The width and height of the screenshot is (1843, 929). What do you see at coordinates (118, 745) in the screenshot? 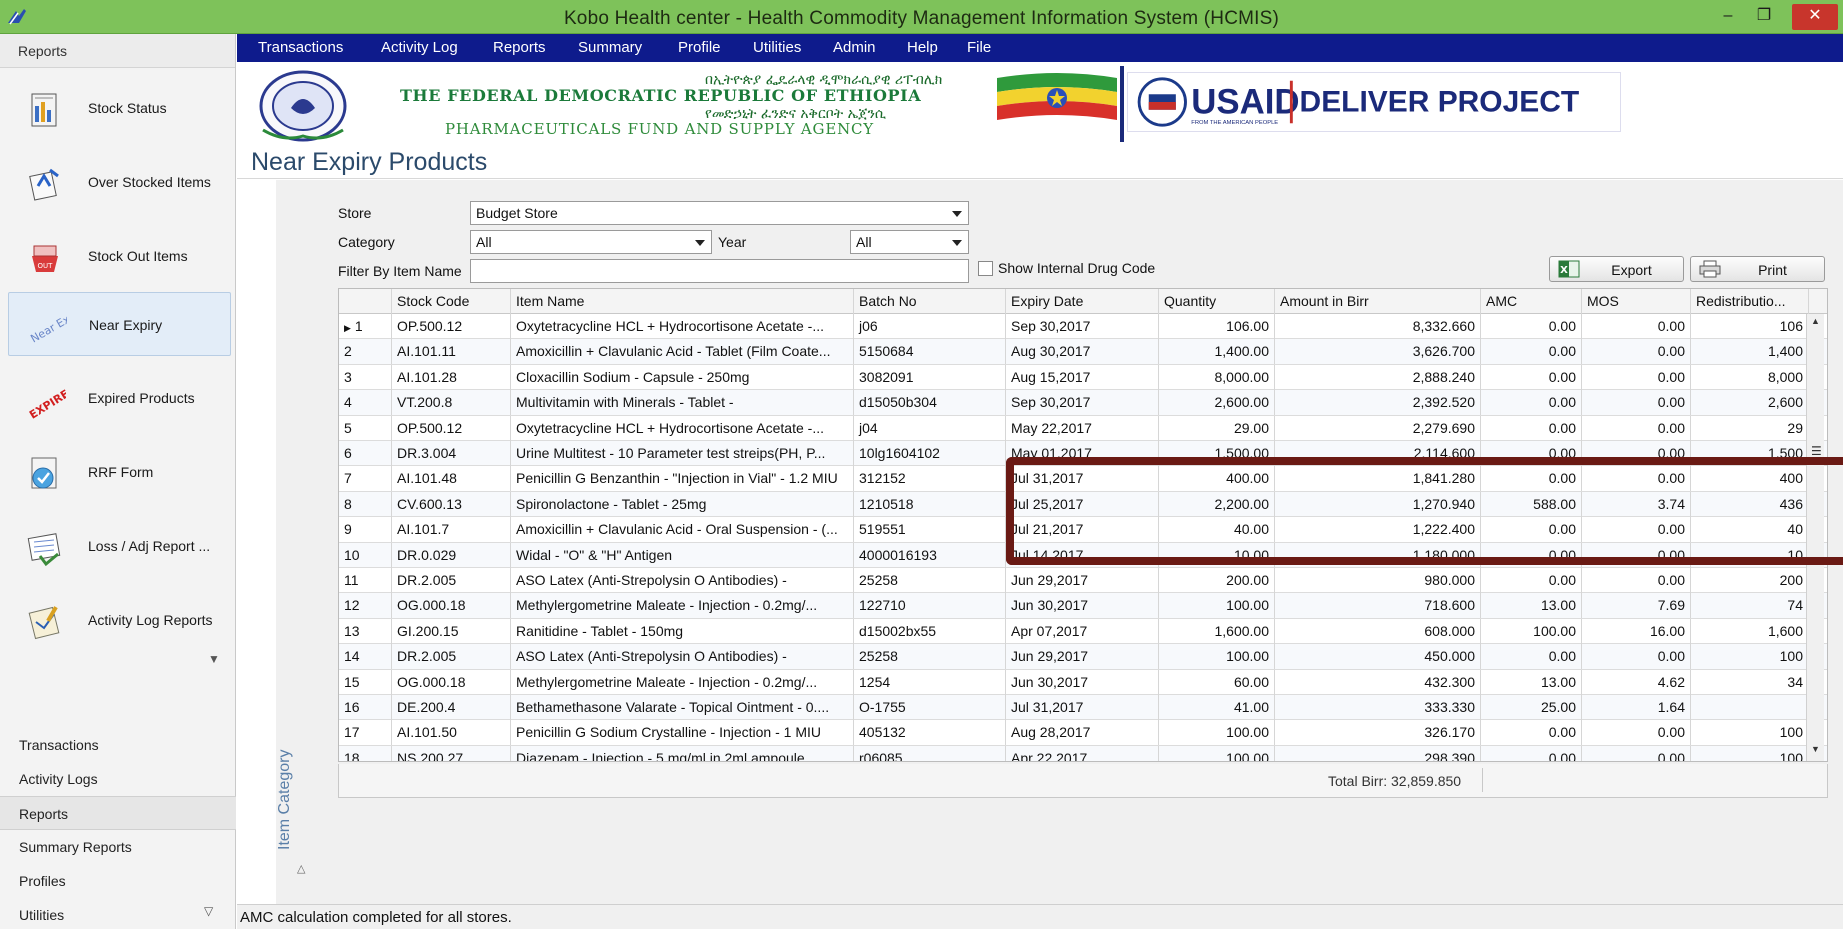
I see `section-transactions: Transactions` at bounding box center [118, 745].